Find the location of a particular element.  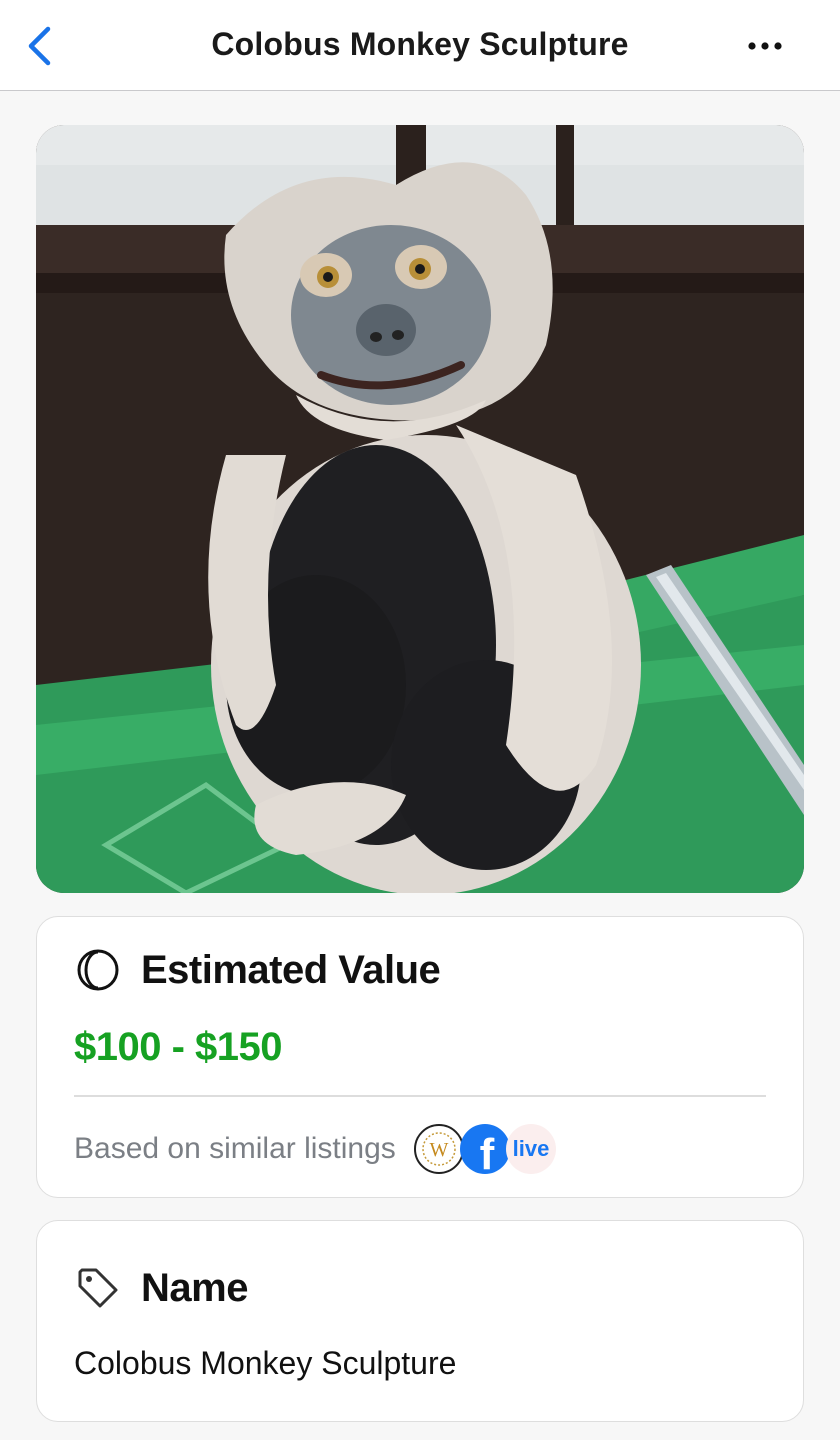

name-card: Name Colobus Monkey Sculpture is located at coordinates (420, 1321).